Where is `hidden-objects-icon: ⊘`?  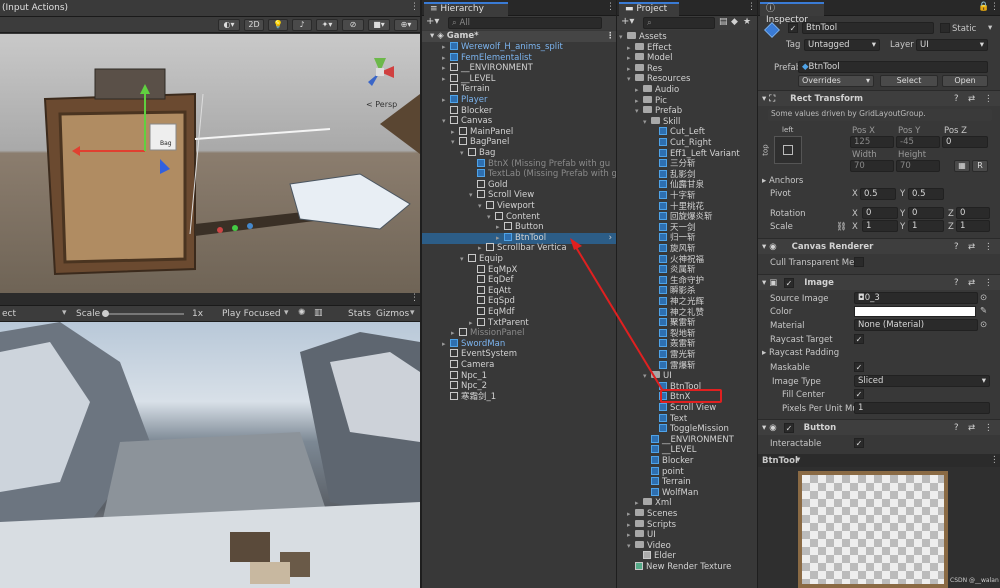 hidden-objects-icon: ⊘ is located at coordinates (353, 25).